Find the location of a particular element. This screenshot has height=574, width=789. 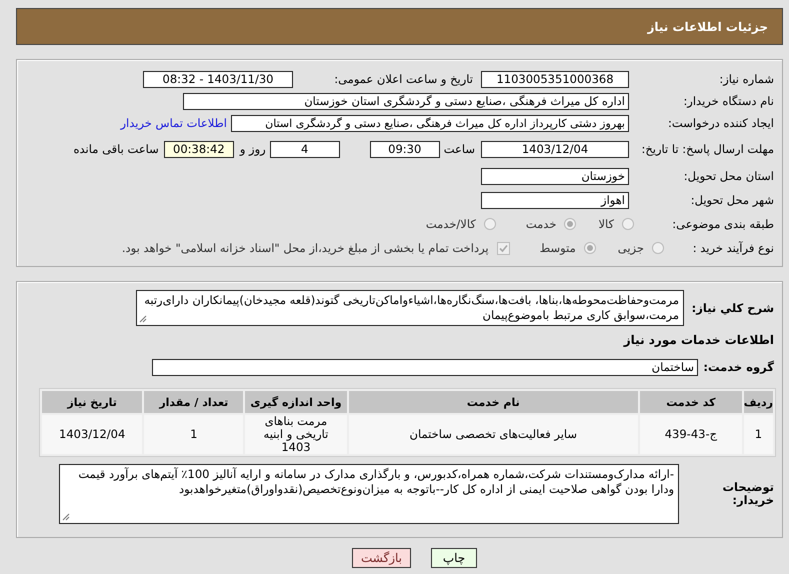

field-label: گروه خدمت: is located at coordinates (738, 367).